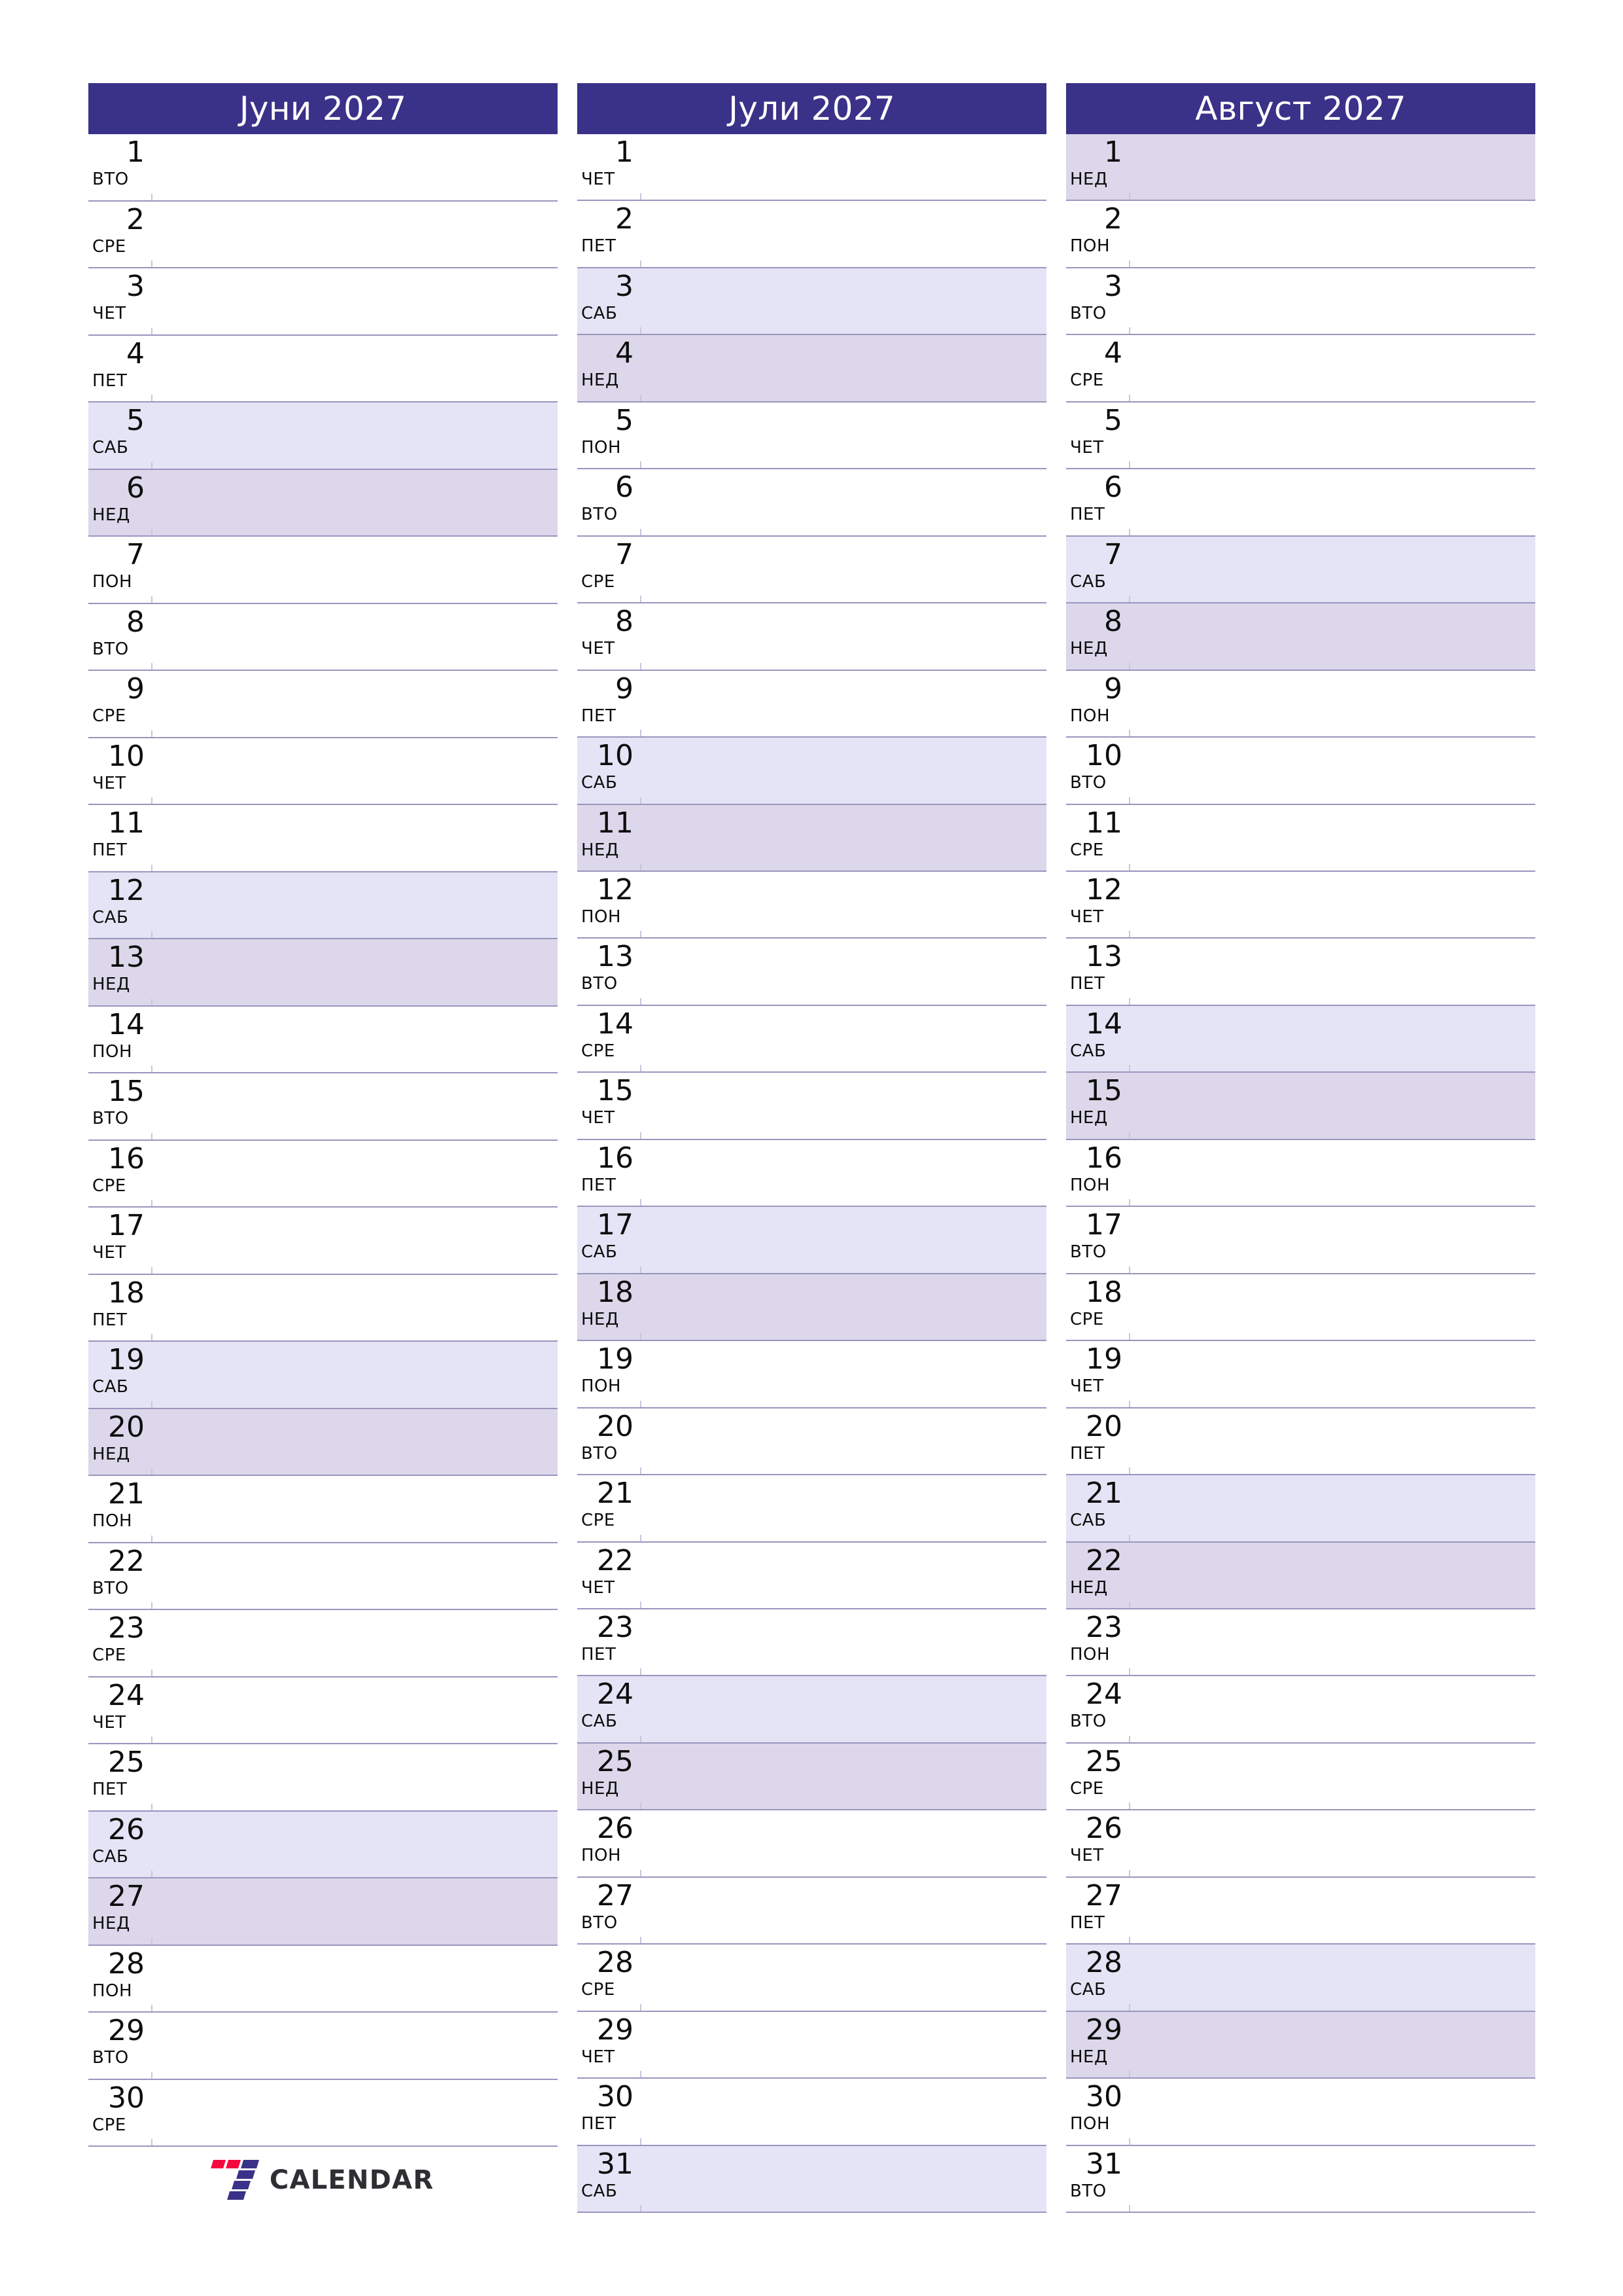  What do you see at coordinates (323, 1711) in the screenshot?
I see `day-row: 24 ЧЕТ` at bounding box center [323, 1711].